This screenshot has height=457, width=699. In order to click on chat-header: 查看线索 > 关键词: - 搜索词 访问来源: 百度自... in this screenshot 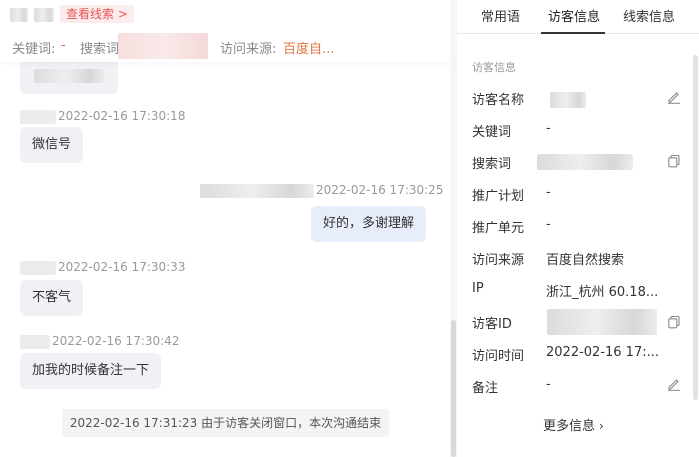, I will do `click(225, 31)`.